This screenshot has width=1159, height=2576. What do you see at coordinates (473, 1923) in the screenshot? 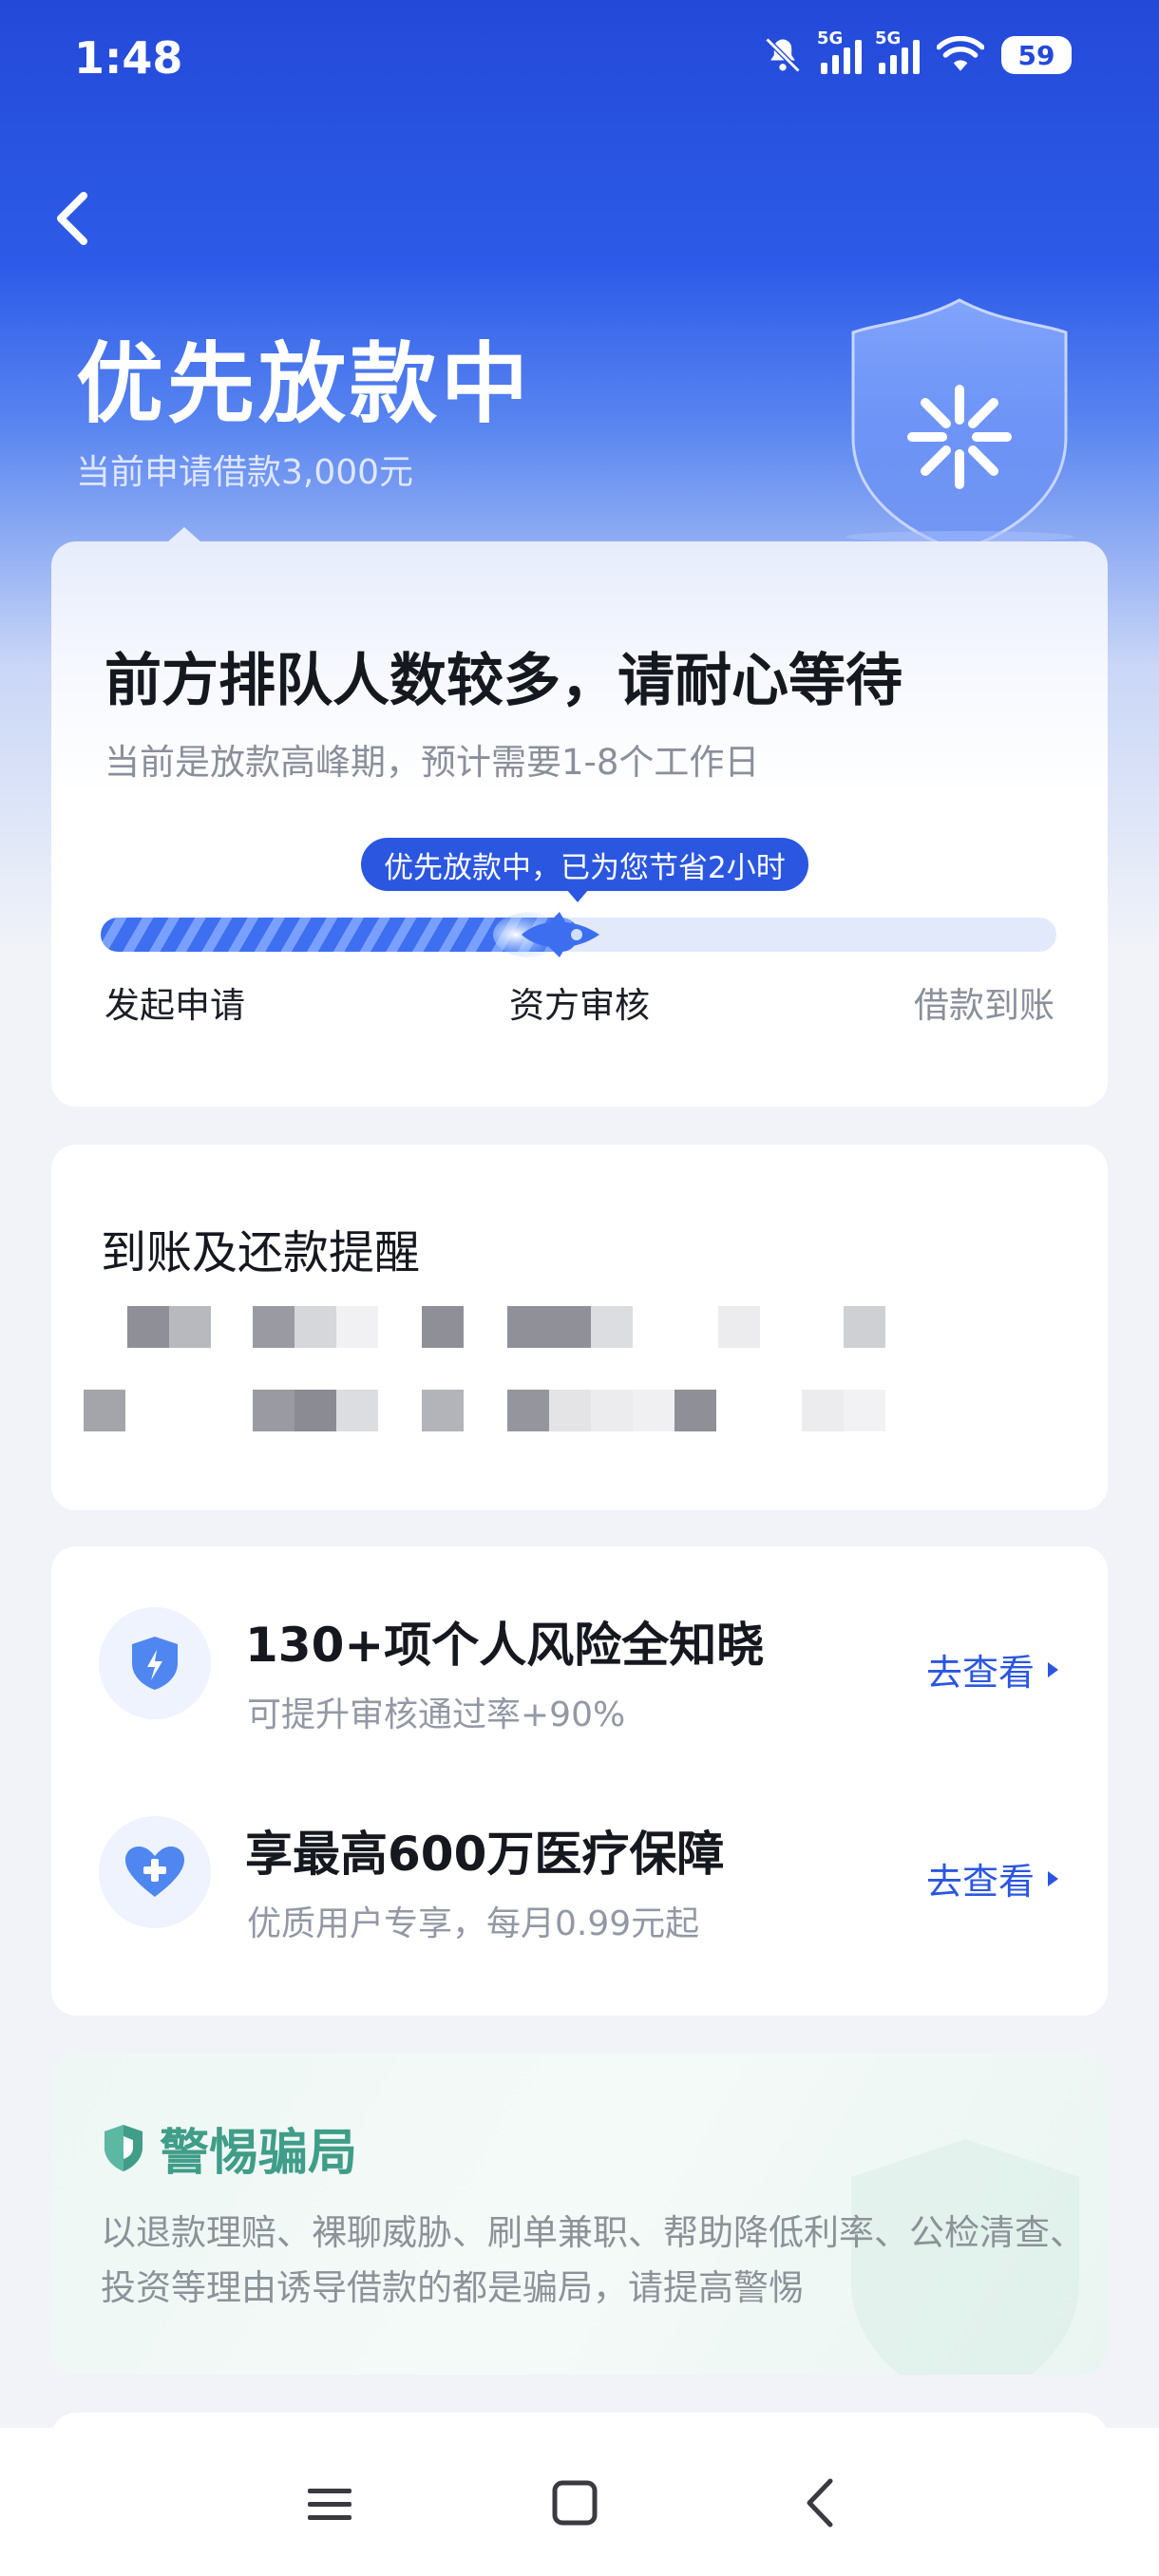
I see `service-subtitle: 优质用户专享，每月0.99元起` at bounding box center [473, 1923].